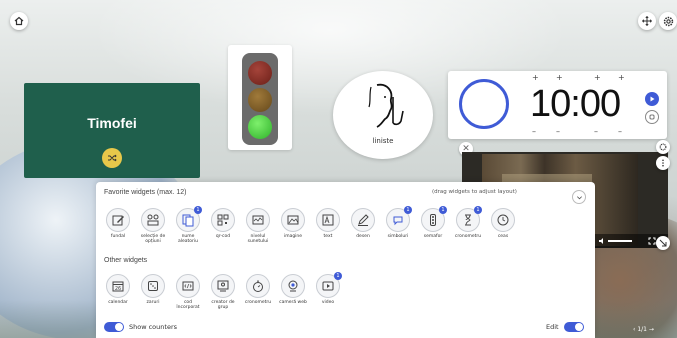 This screenshot has width=677, height=338. I want to click on edit-label: Edit, so click(552, 327).